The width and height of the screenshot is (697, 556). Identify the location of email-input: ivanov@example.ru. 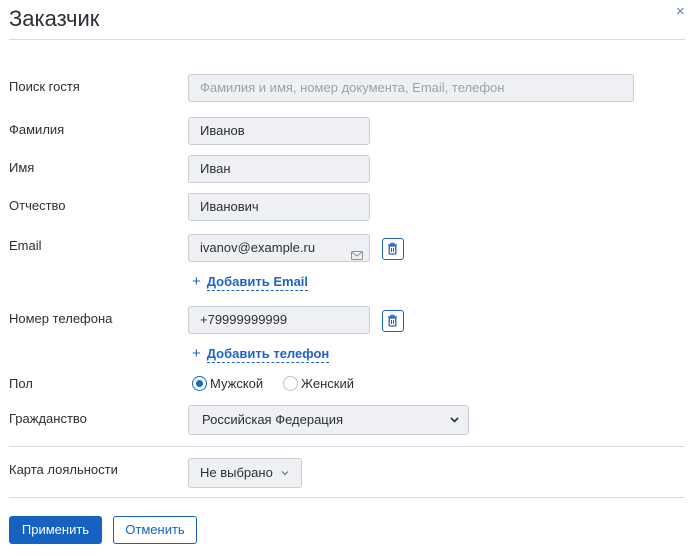
(279, 248).